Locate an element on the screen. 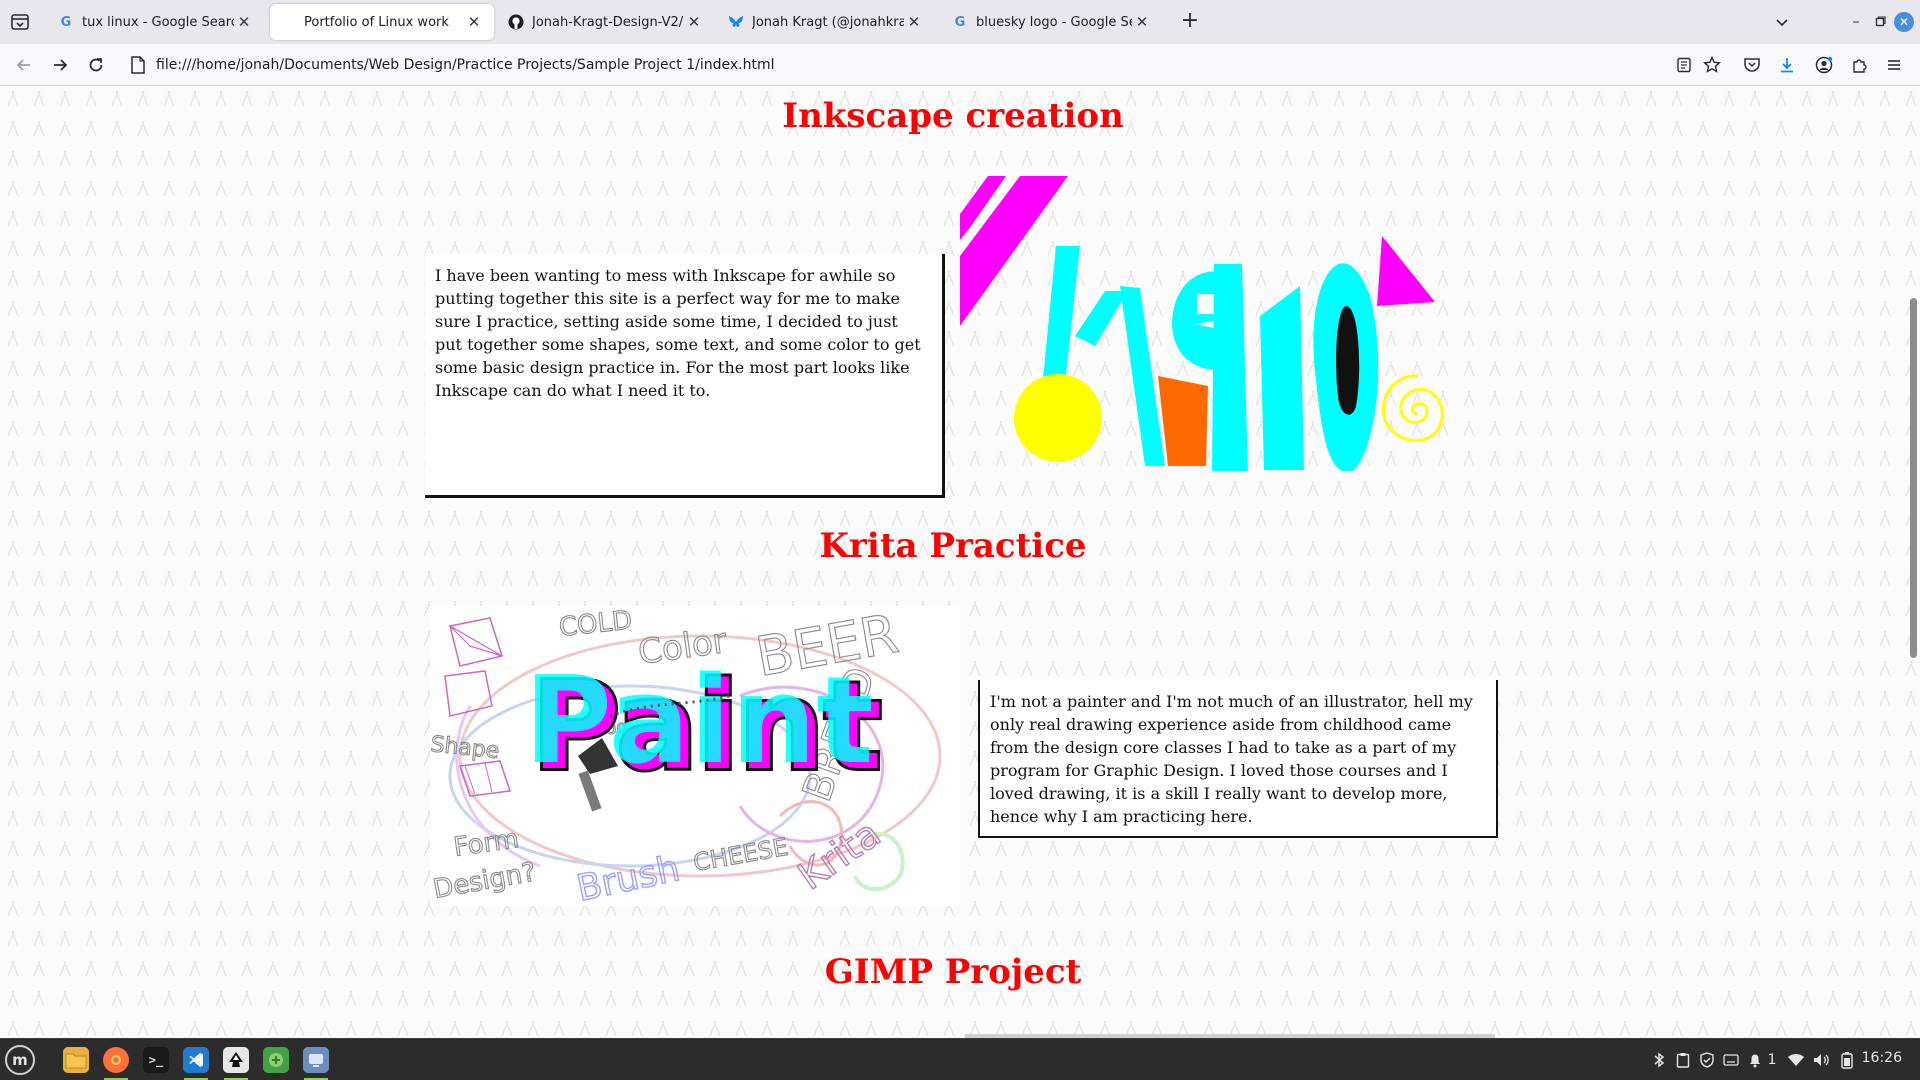 This screenshot has height=1080, width=1920. paint-word-group: Paint Paint is located at coordinates (704, 726).